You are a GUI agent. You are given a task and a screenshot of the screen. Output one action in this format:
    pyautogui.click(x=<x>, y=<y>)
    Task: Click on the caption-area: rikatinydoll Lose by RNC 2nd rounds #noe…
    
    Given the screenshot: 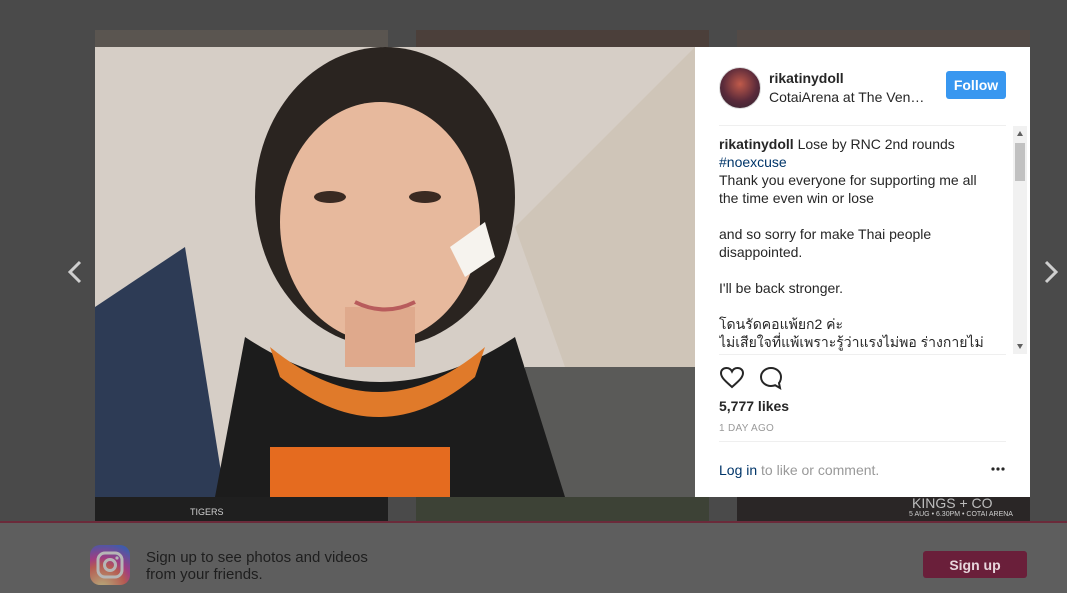 What is the action you would take?
    pyautogui.click(x=862, y=244)
    